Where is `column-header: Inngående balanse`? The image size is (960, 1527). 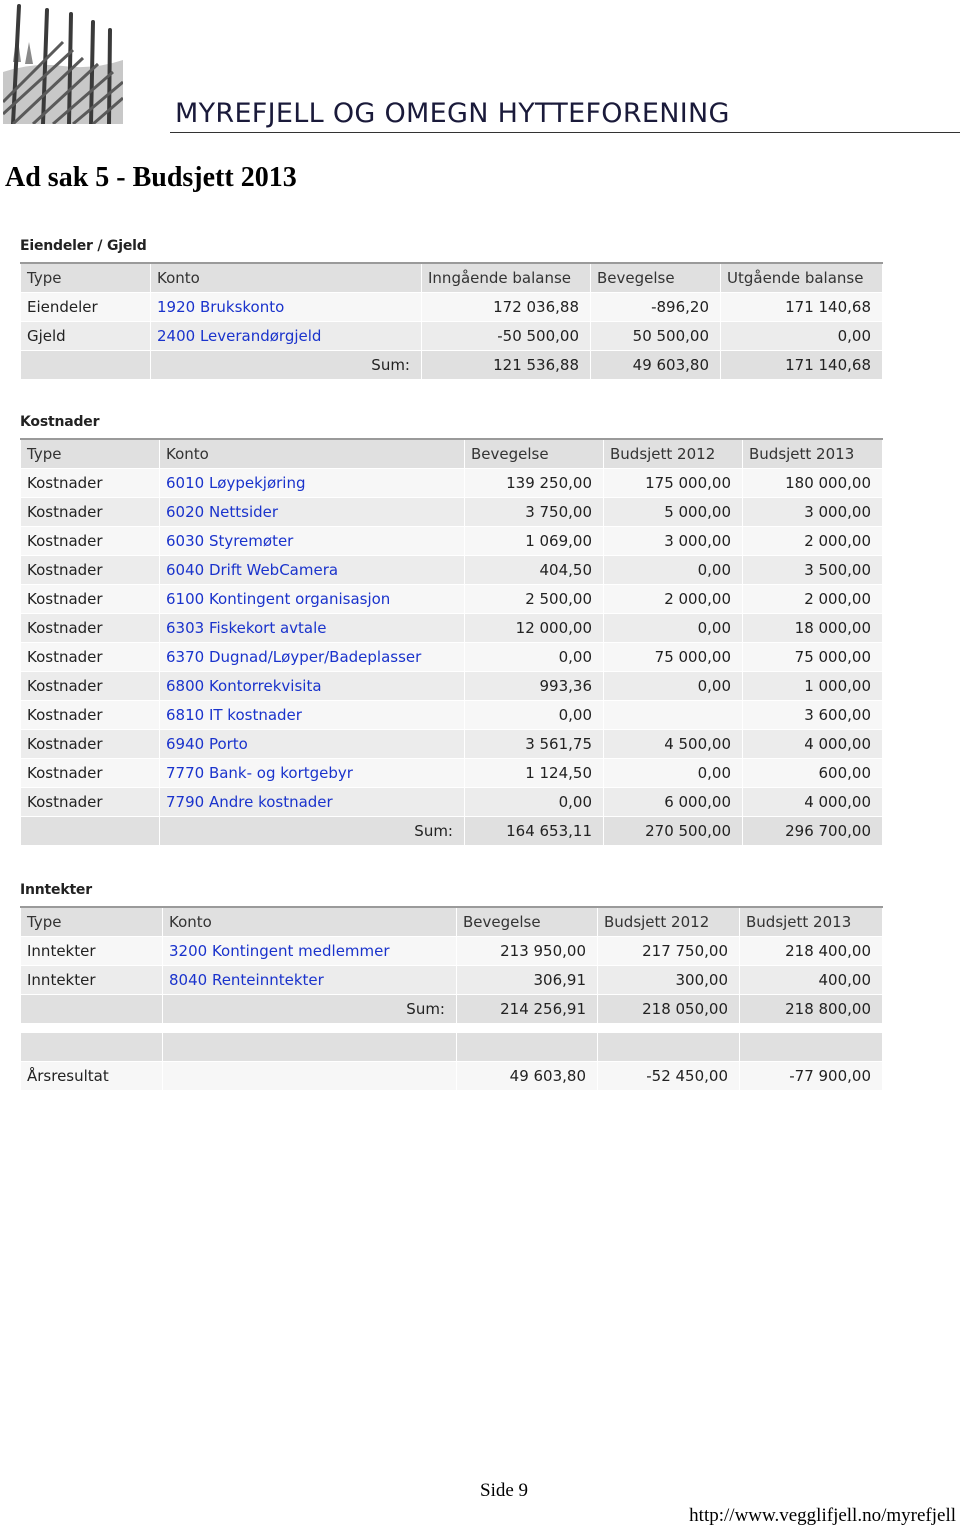
column-header: Inngående balanse is located at coordinates (506, 277).